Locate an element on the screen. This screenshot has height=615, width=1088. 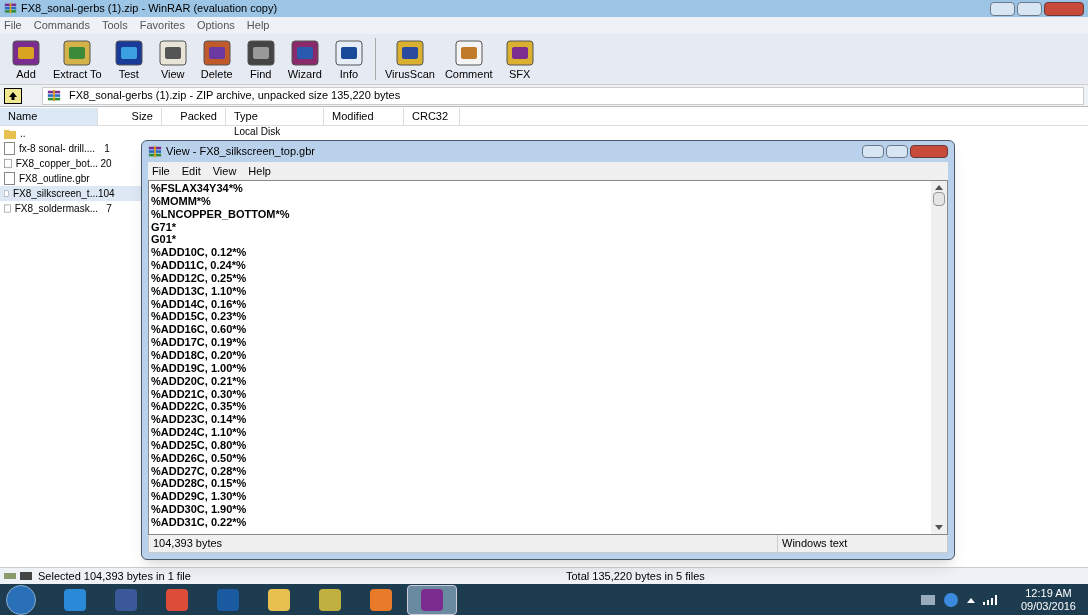
text-line: %ADD10C, 0.12*% is located at coordinates (199, 253).